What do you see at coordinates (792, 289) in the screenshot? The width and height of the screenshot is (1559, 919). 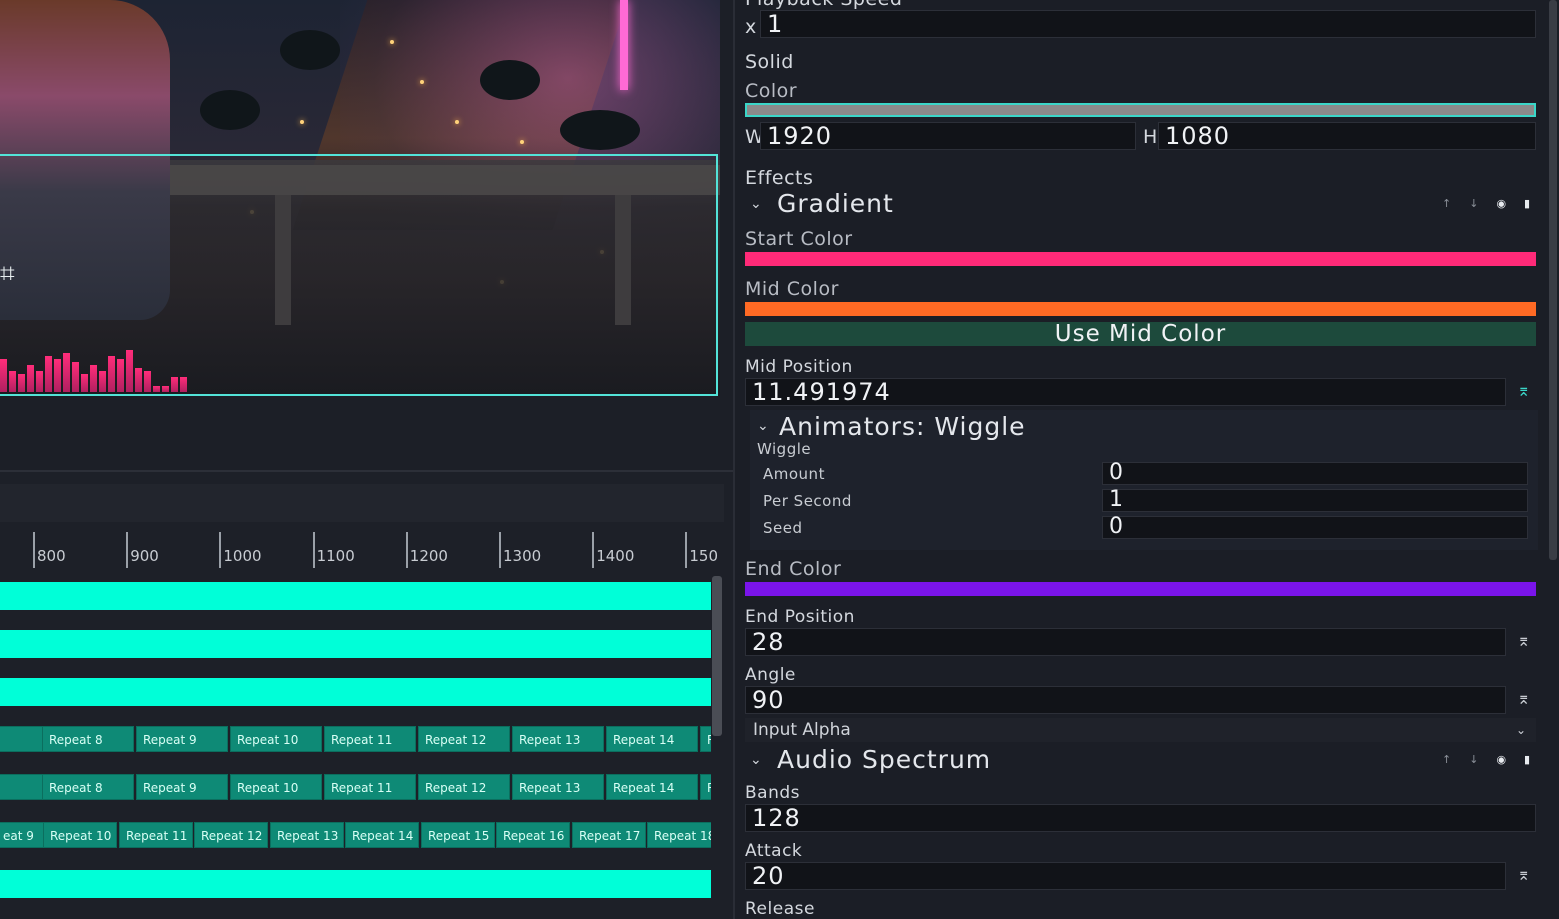 I see `mid-color-label: Mid Color` at bounding box center [792, 289].